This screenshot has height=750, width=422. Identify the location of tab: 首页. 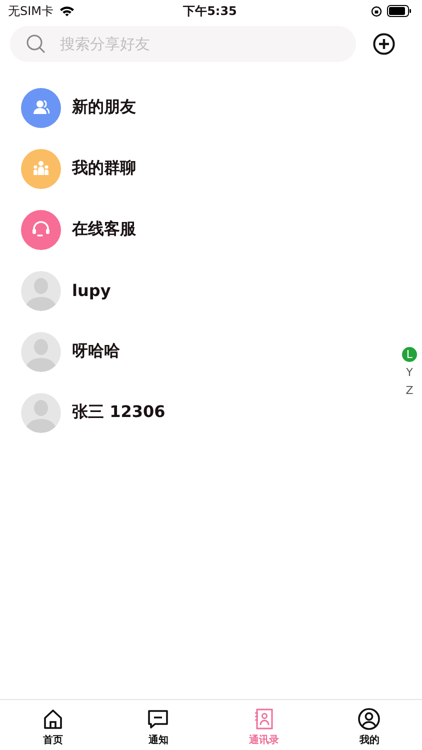
(53, 725).